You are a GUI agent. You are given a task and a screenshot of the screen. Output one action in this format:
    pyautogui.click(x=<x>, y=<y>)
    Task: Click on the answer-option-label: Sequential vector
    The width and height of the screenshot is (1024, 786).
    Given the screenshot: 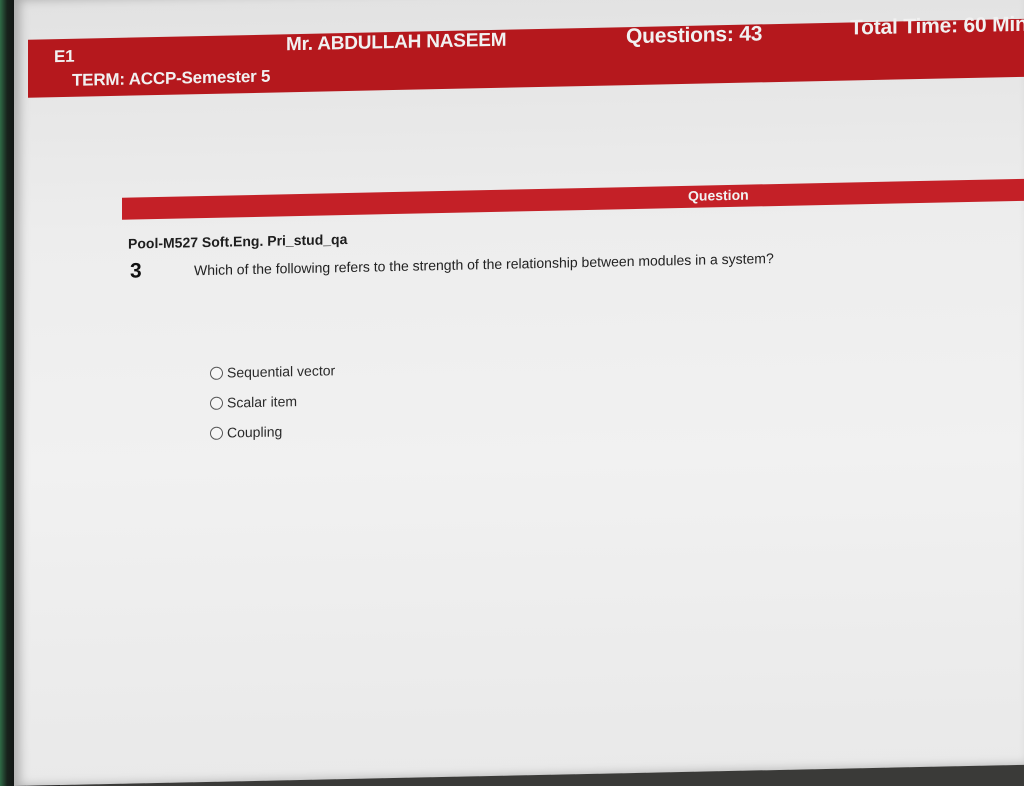 What is the action you would take?
    pyautogui.click(x=281, y=371)
    